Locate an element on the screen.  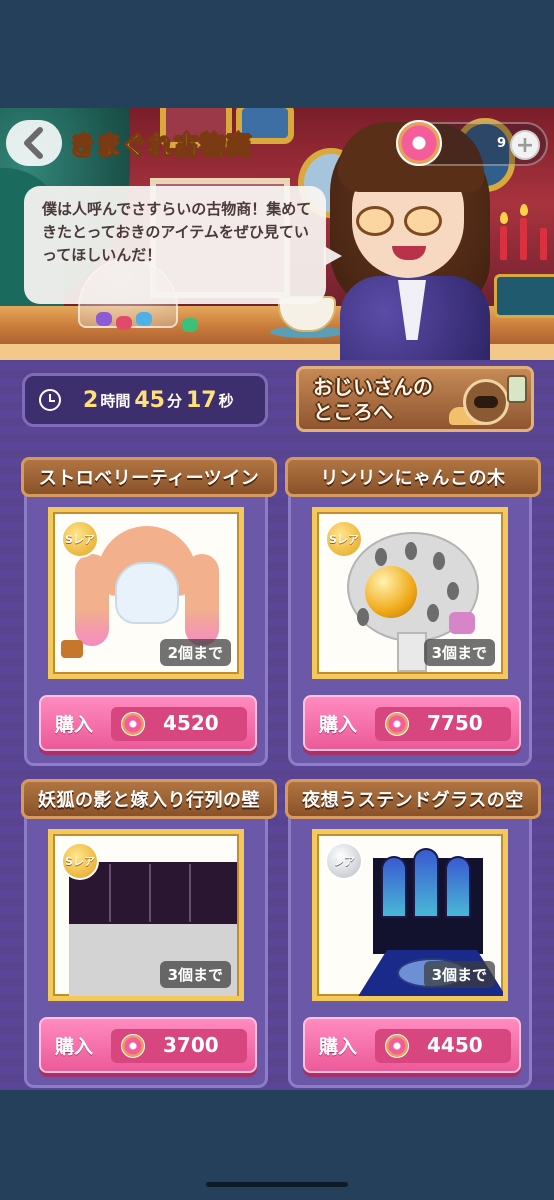
go-to-grandpa-button: おじいさんの ところへ is located at coordinates (415, 399).